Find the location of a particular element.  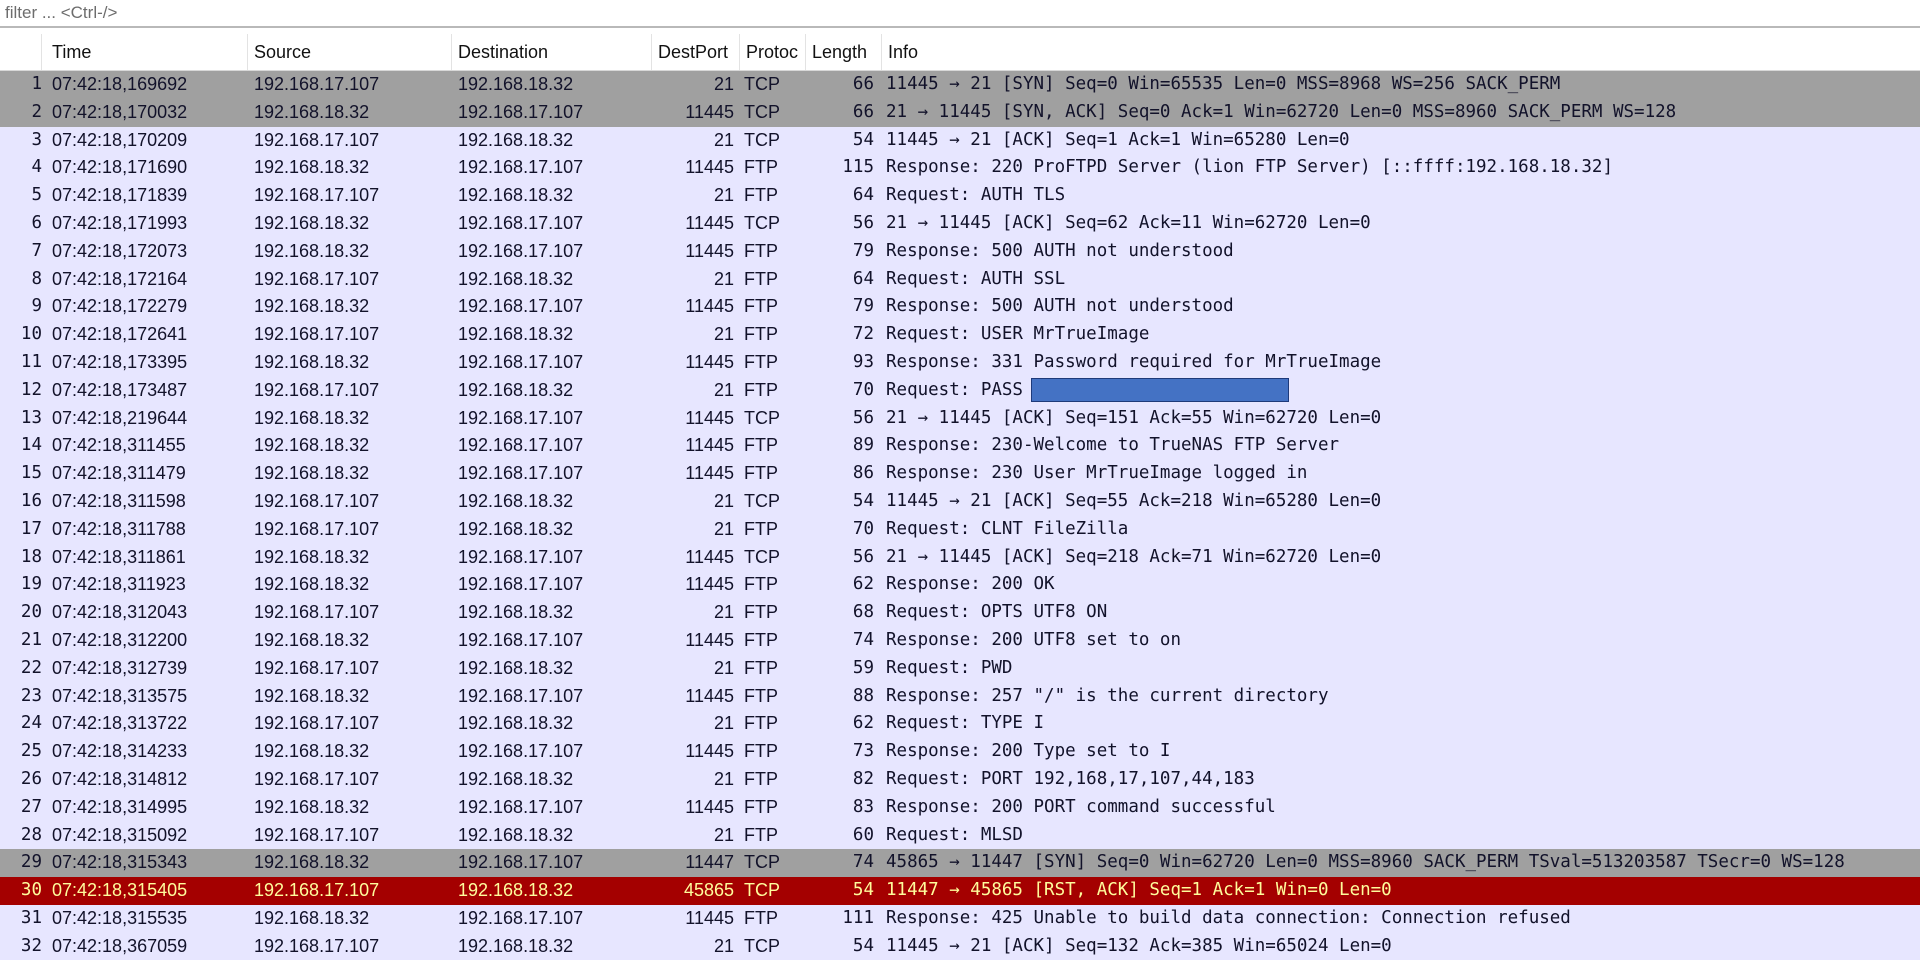

packet-number: 31 is located at coordinates (31, 918).